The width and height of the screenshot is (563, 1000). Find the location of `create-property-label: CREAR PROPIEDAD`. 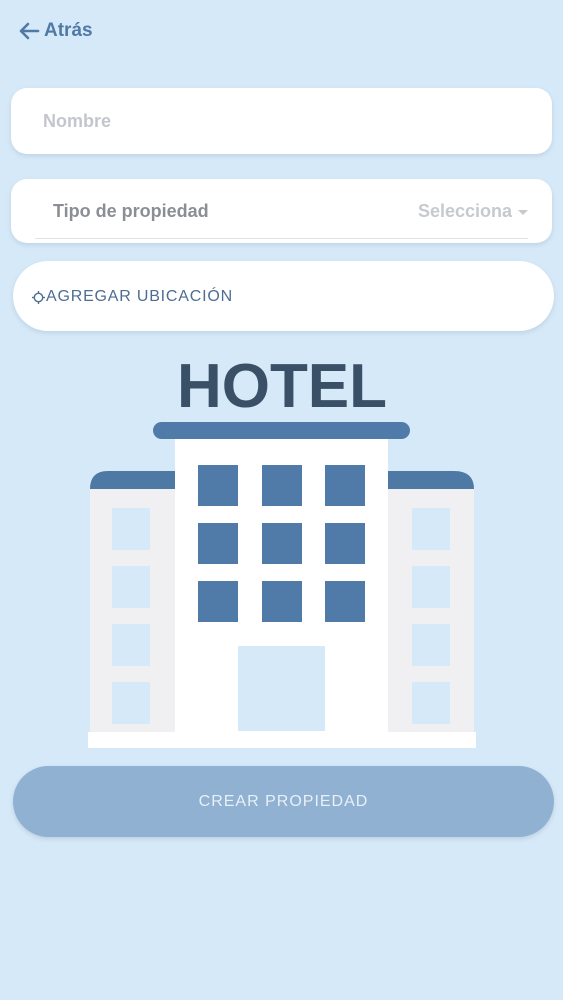

create-property-label: CREAR PROPIEDAD is located at coordinates (283, 801).